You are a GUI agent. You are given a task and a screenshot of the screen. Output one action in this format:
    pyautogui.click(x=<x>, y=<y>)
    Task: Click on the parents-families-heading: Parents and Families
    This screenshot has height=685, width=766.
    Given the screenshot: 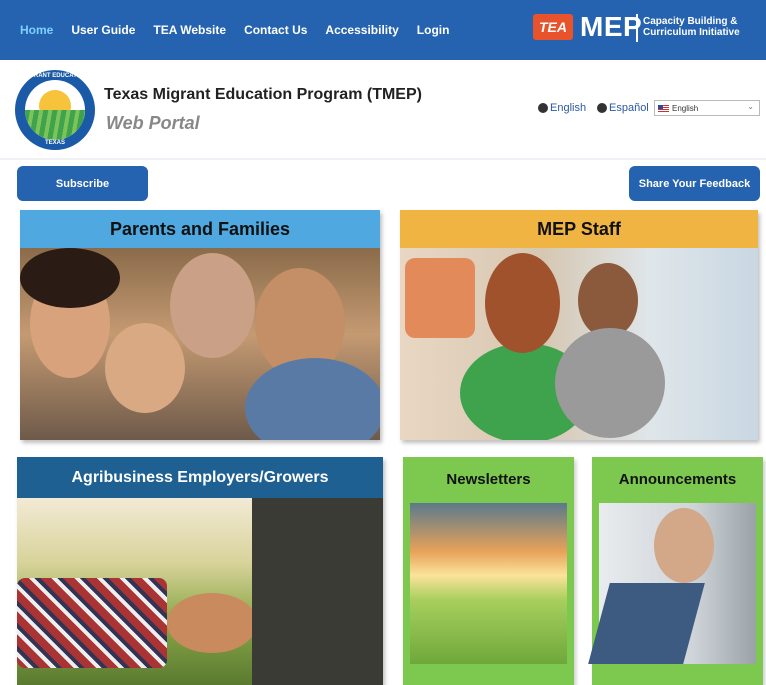 What is the action you would take?
    pyautogui.click(x=200, y=229)
    